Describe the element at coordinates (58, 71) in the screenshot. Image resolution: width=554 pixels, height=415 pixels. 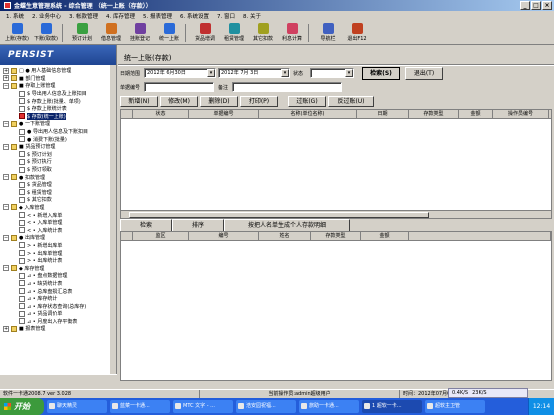
I see `tree-node: + □ ● 用人基础信息管理` at that location.